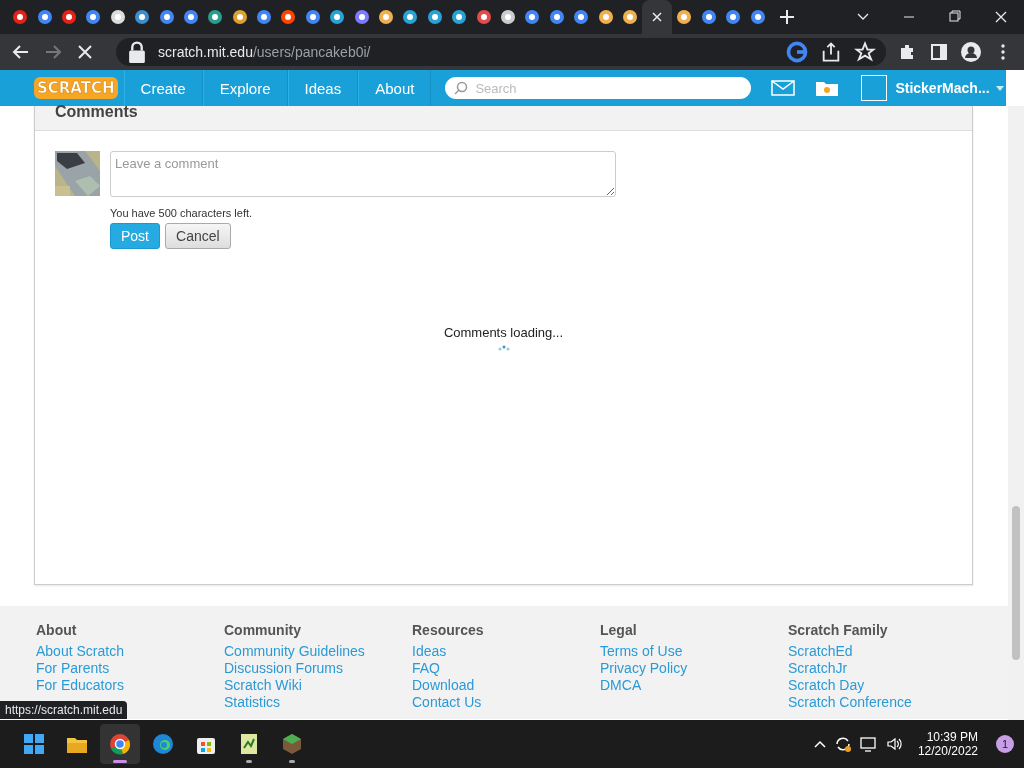 The image size is (1024, 768). Describe the element at coordinates (503, 348) in the screenshot. I see `spinner-icon` at that location.